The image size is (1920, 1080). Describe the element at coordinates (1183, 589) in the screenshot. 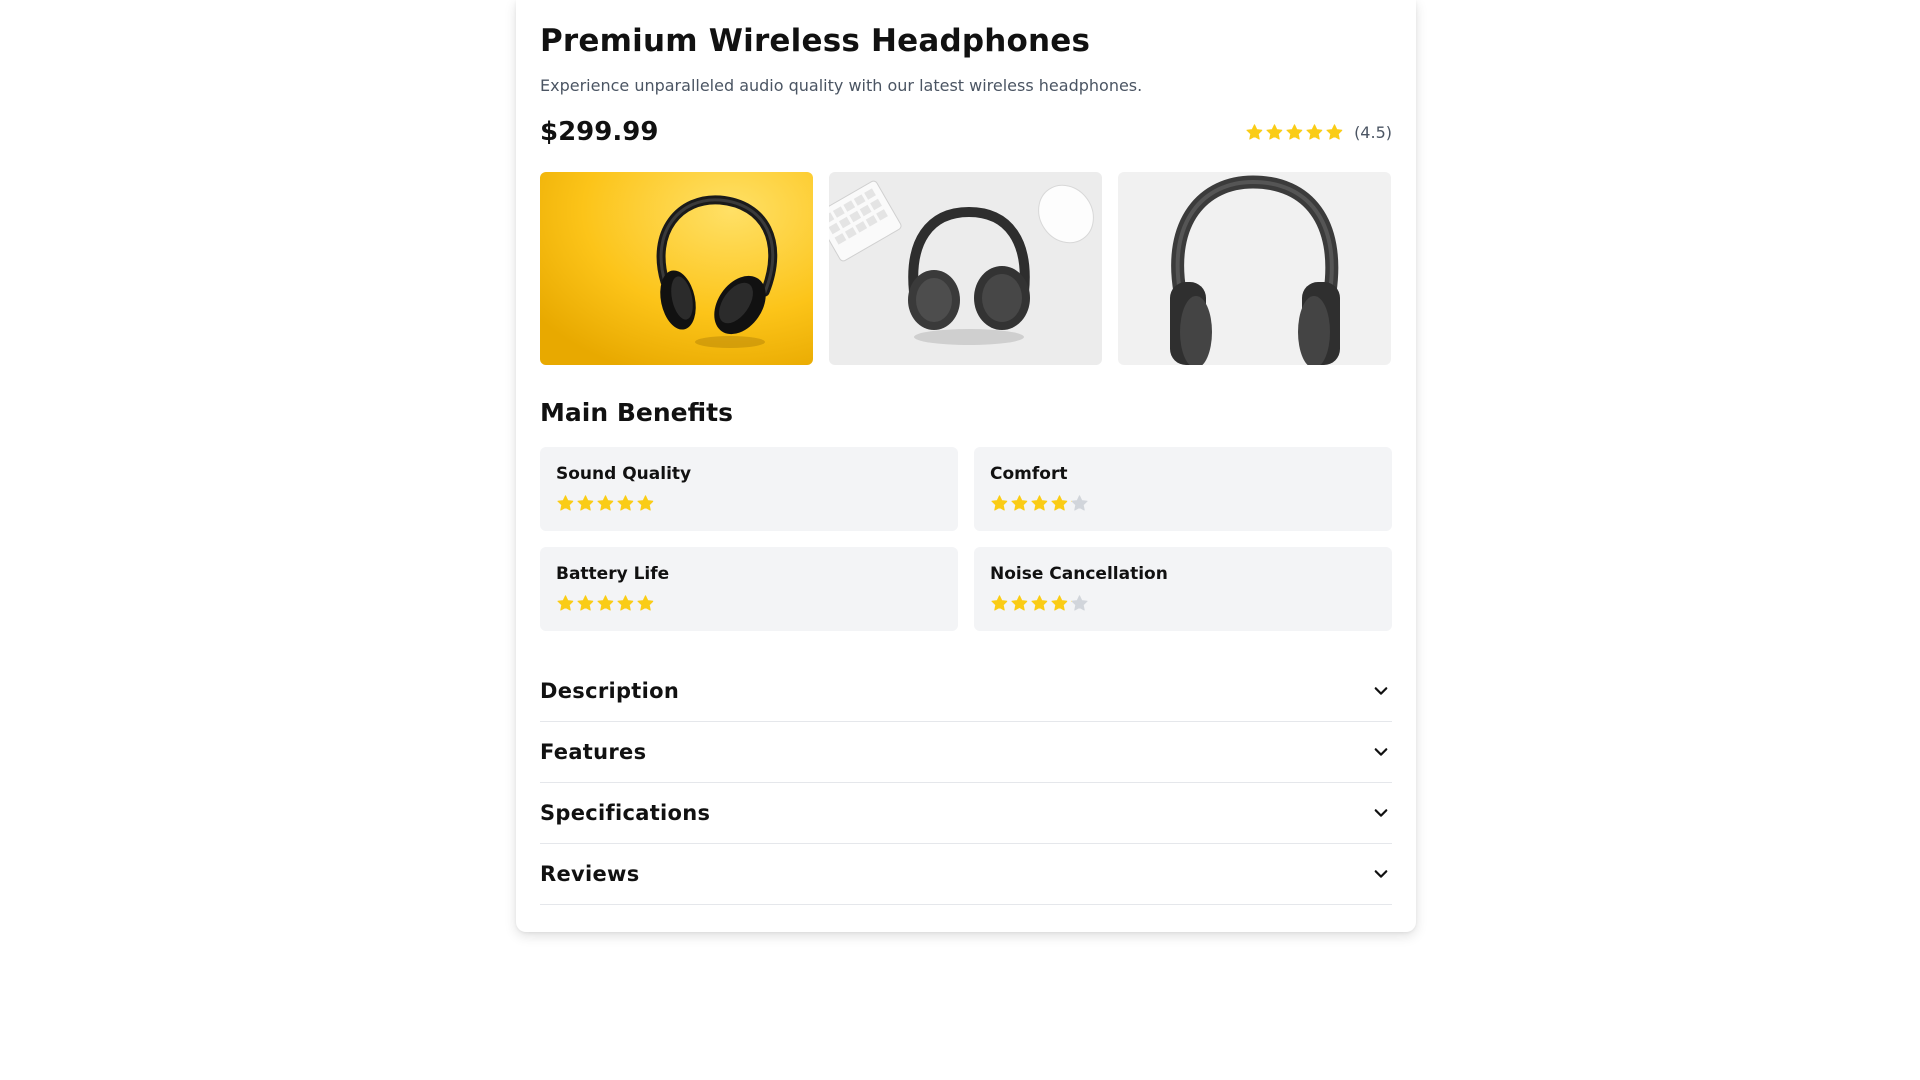

I see `benefit-card: Noise Cancellation` at that location.